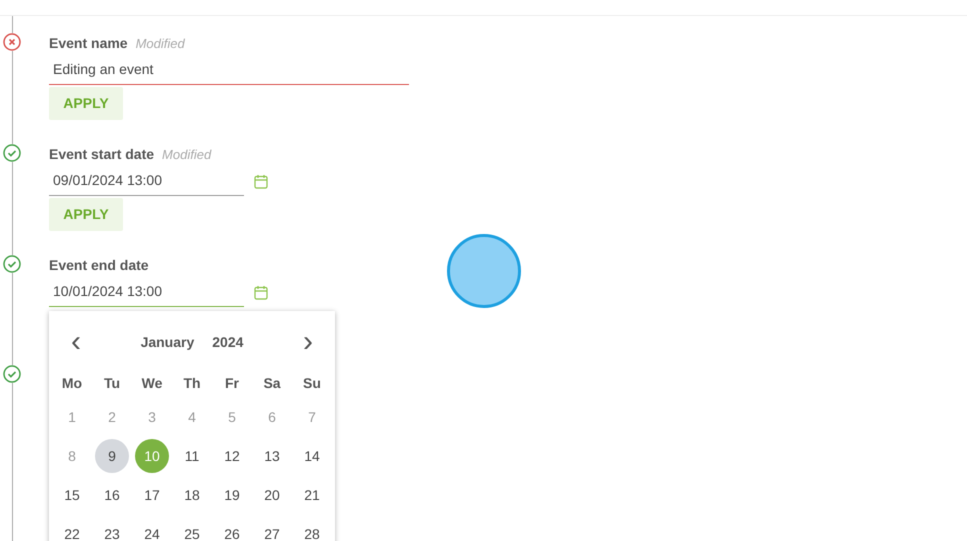 This screenshot has width=967, height=541. Describe the element at coordinates (152, 383) in the screenshot. I see `weekday-label: We` at that location.